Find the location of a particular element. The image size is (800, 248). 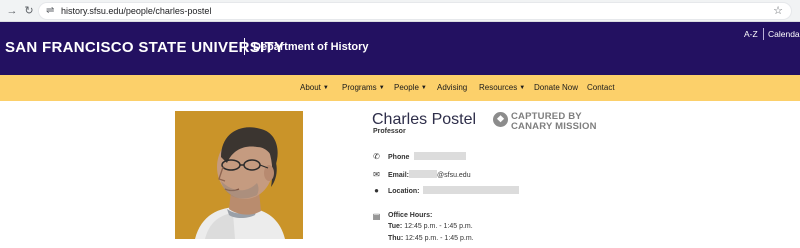

nav-item-people: People ▼ is located at coordinates (410, 88).